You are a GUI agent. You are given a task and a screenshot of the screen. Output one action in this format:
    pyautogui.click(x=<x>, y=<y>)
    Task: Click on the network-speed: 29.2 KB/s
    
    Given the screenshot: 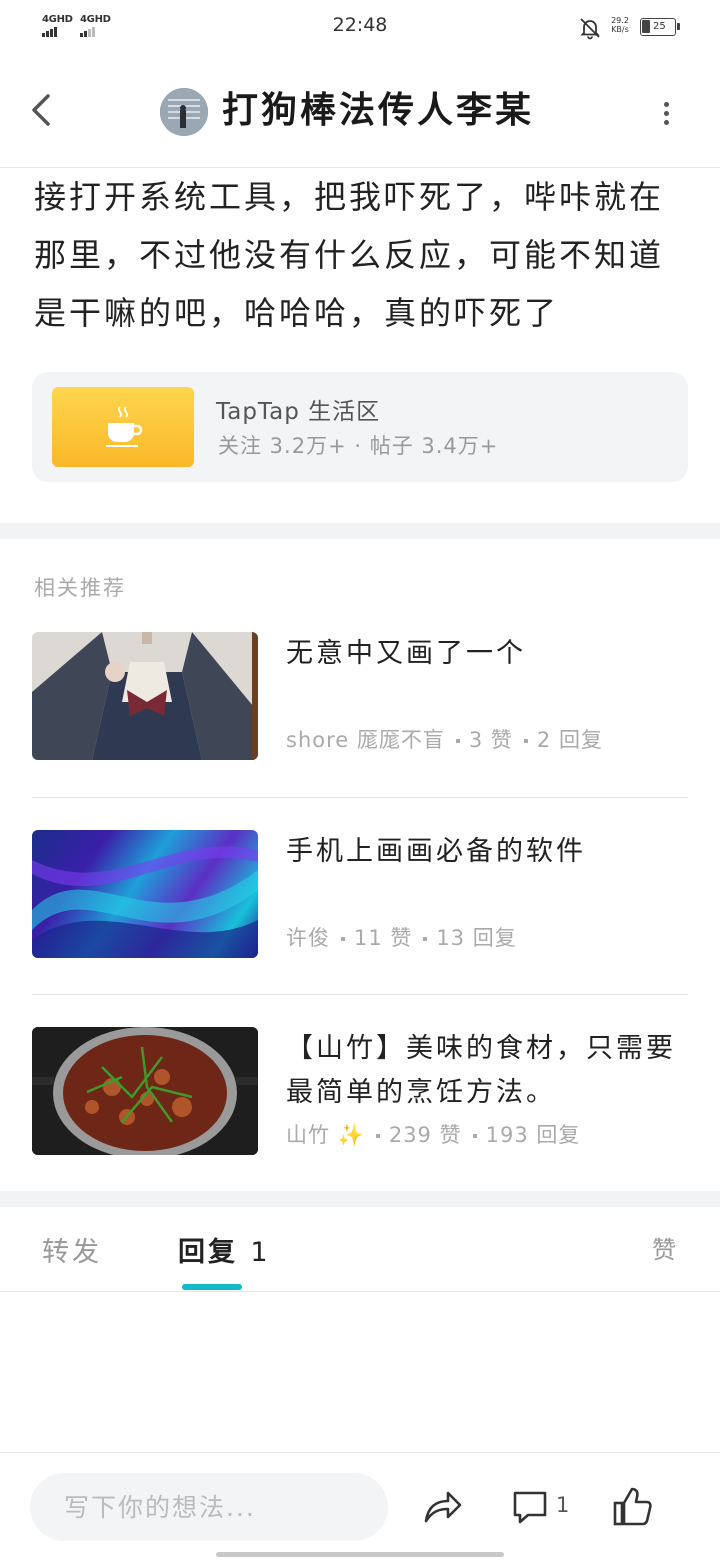 What is the action you would take?
    pyautogui.click(x=620, y=25)
    